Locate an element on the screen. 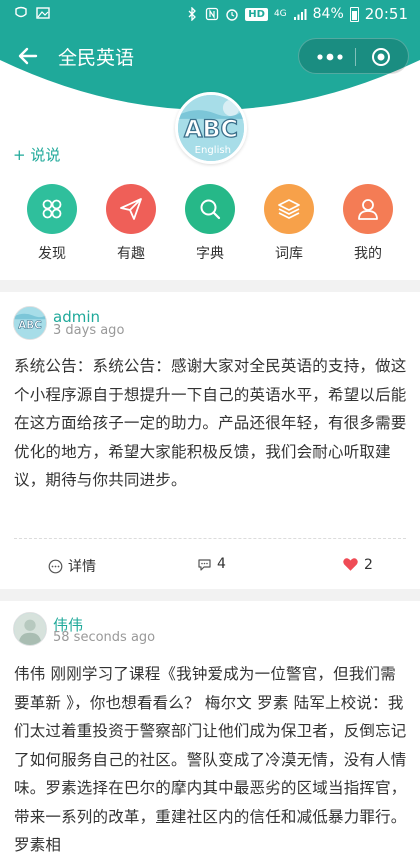  battery-percent: 84% is located at coordinates (328, 14).